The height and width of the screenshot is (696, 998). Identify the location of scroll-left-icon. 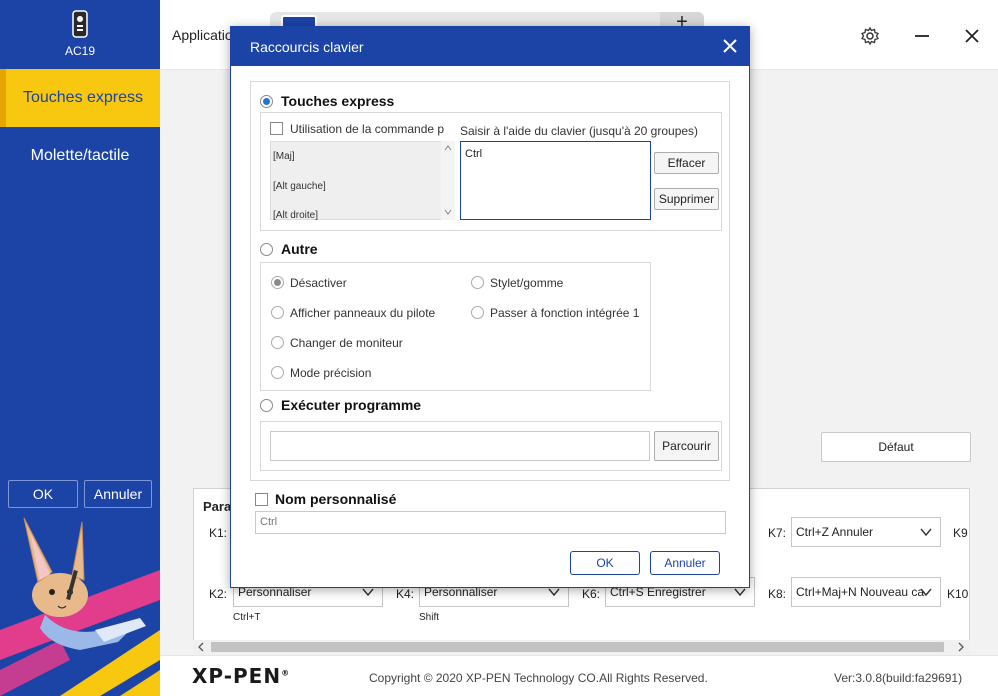
(201, 647).